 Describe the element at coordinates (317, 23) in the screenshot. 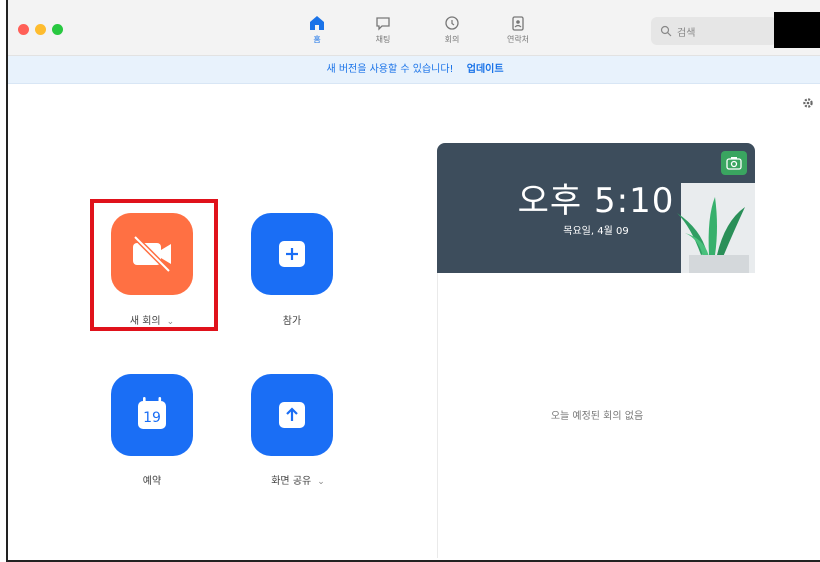

I see `home-icon` at that location.